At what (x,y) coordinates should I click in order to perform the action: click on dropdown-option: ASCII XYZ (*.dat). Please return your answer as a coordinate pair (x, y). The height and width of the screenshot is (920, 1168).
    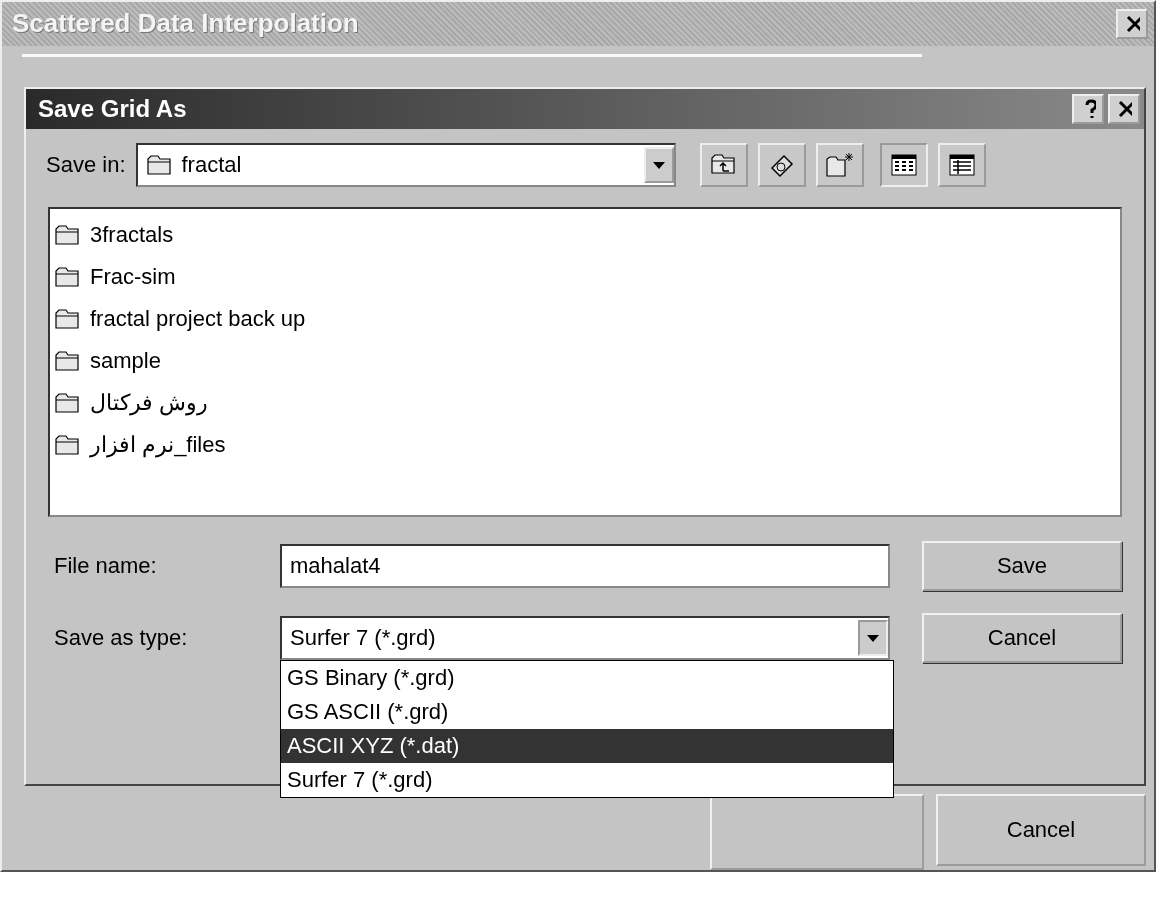
    Looking at the image, I should click on (587, 745).